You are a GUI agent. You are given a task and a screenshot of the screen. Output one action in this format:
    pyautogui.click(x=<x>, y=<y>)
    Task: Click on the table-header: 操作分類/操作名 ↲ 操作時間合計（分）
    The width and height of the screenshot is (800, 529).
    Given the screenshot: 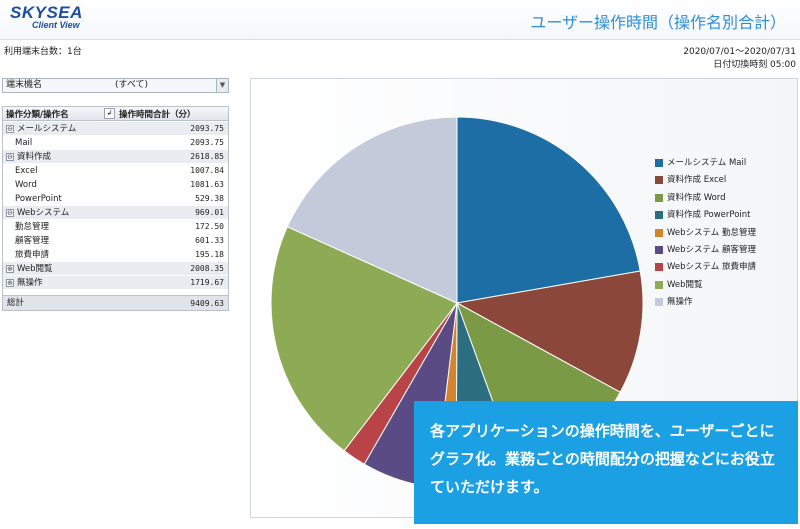 What is the action you would take?
    pyautogui.click(x=115, y=114)
    